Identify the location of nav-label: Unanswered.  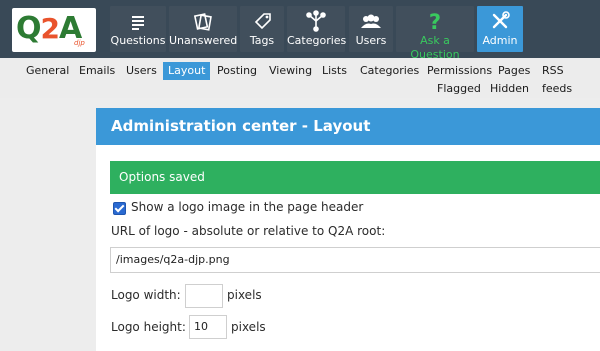
(203, 40).